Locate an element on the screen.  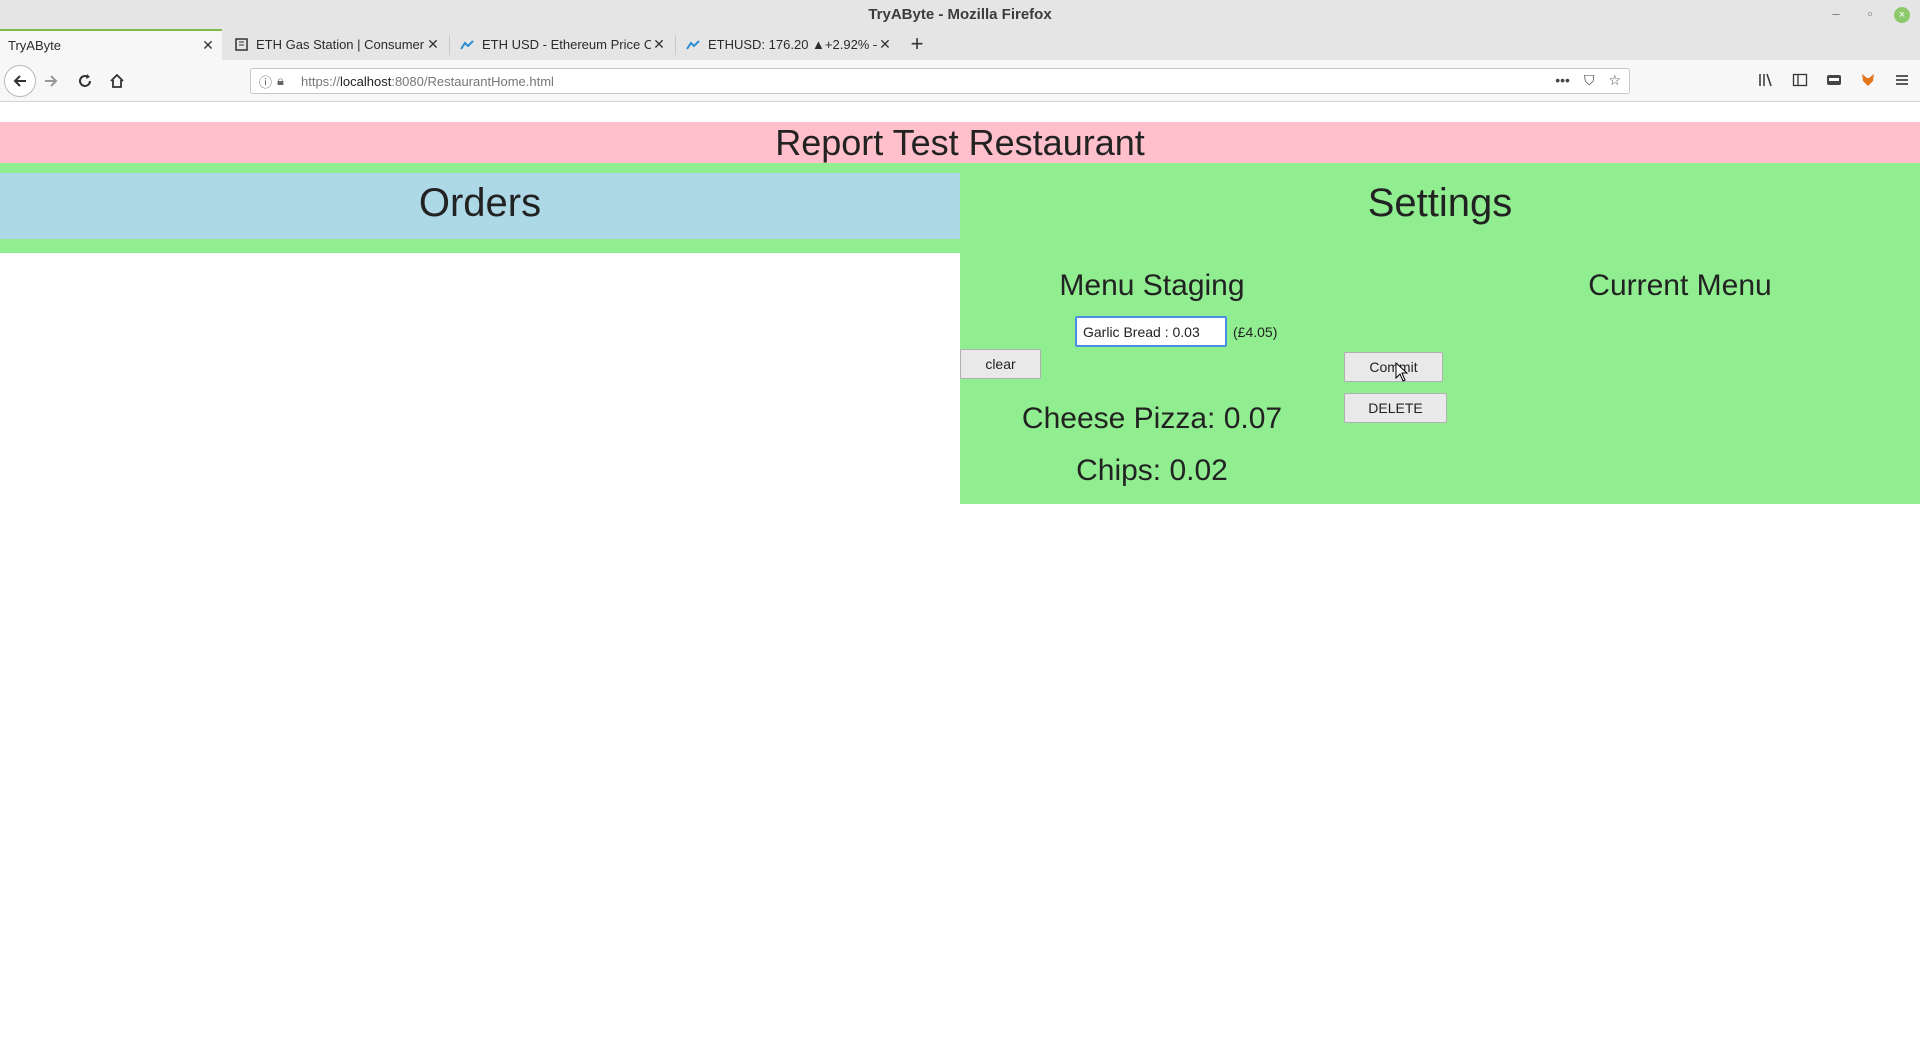
reload-icon is located at coordinates (85, 80).